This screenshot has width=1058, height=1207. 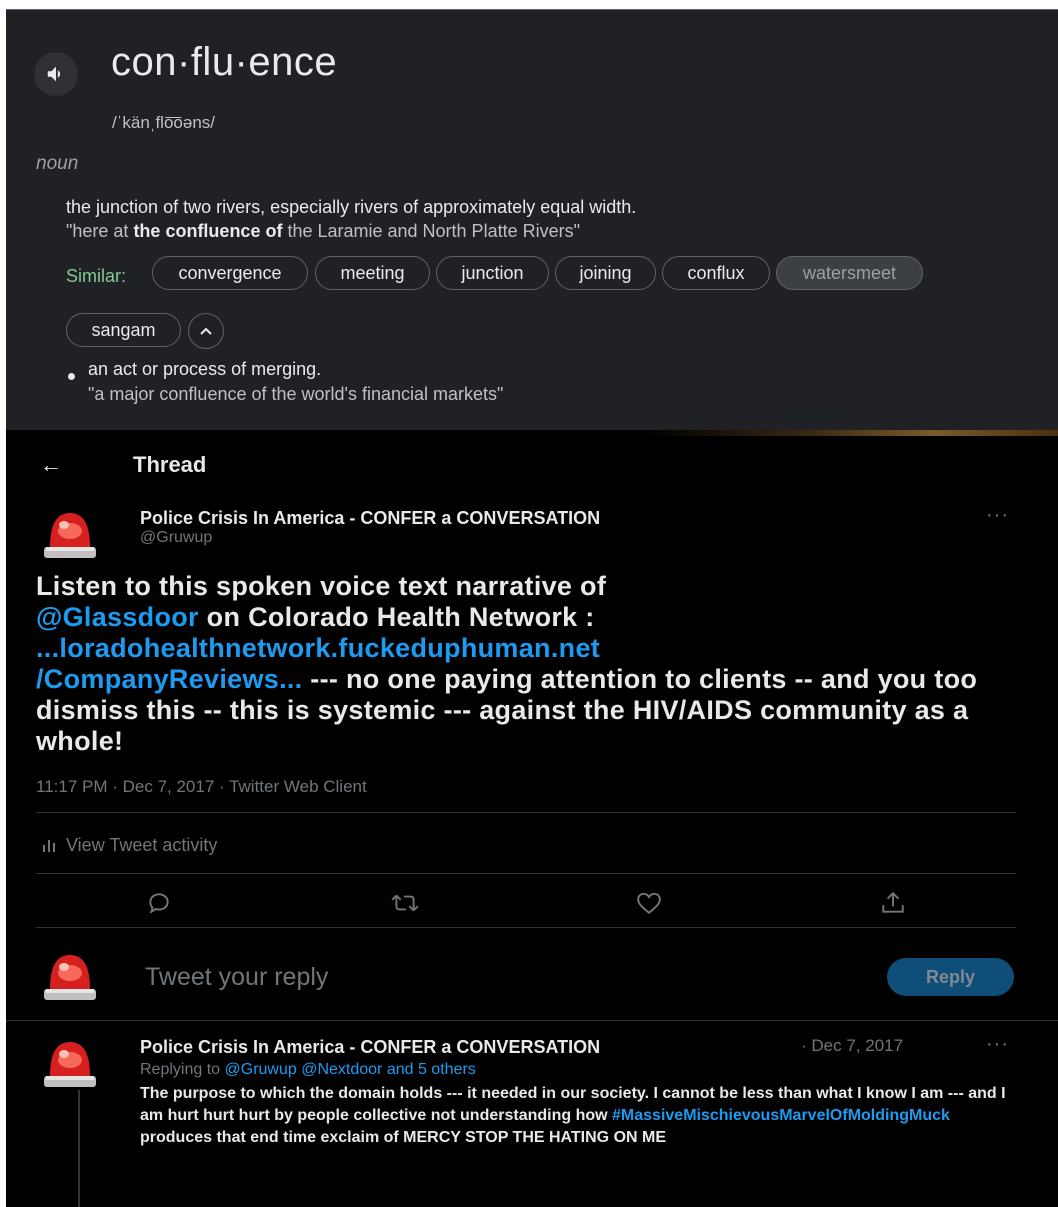 I want to click on pronunciation: /ˈkänˌflo͞oəns/, so click(x=163, y=122).